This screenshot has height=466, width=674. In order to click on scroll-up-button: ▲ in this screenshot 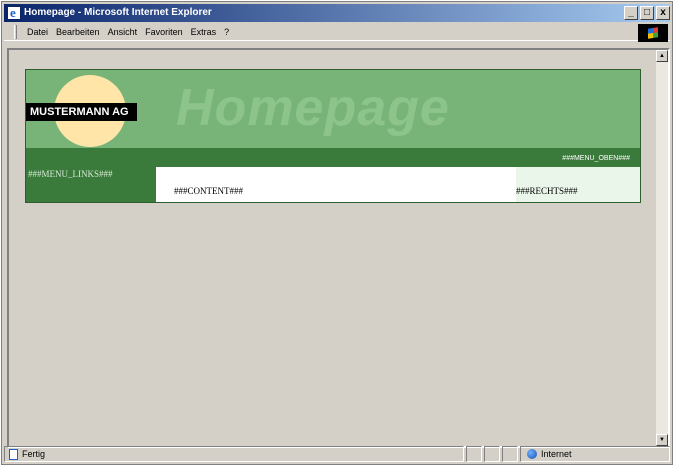, I will do `click(662, 56)`.